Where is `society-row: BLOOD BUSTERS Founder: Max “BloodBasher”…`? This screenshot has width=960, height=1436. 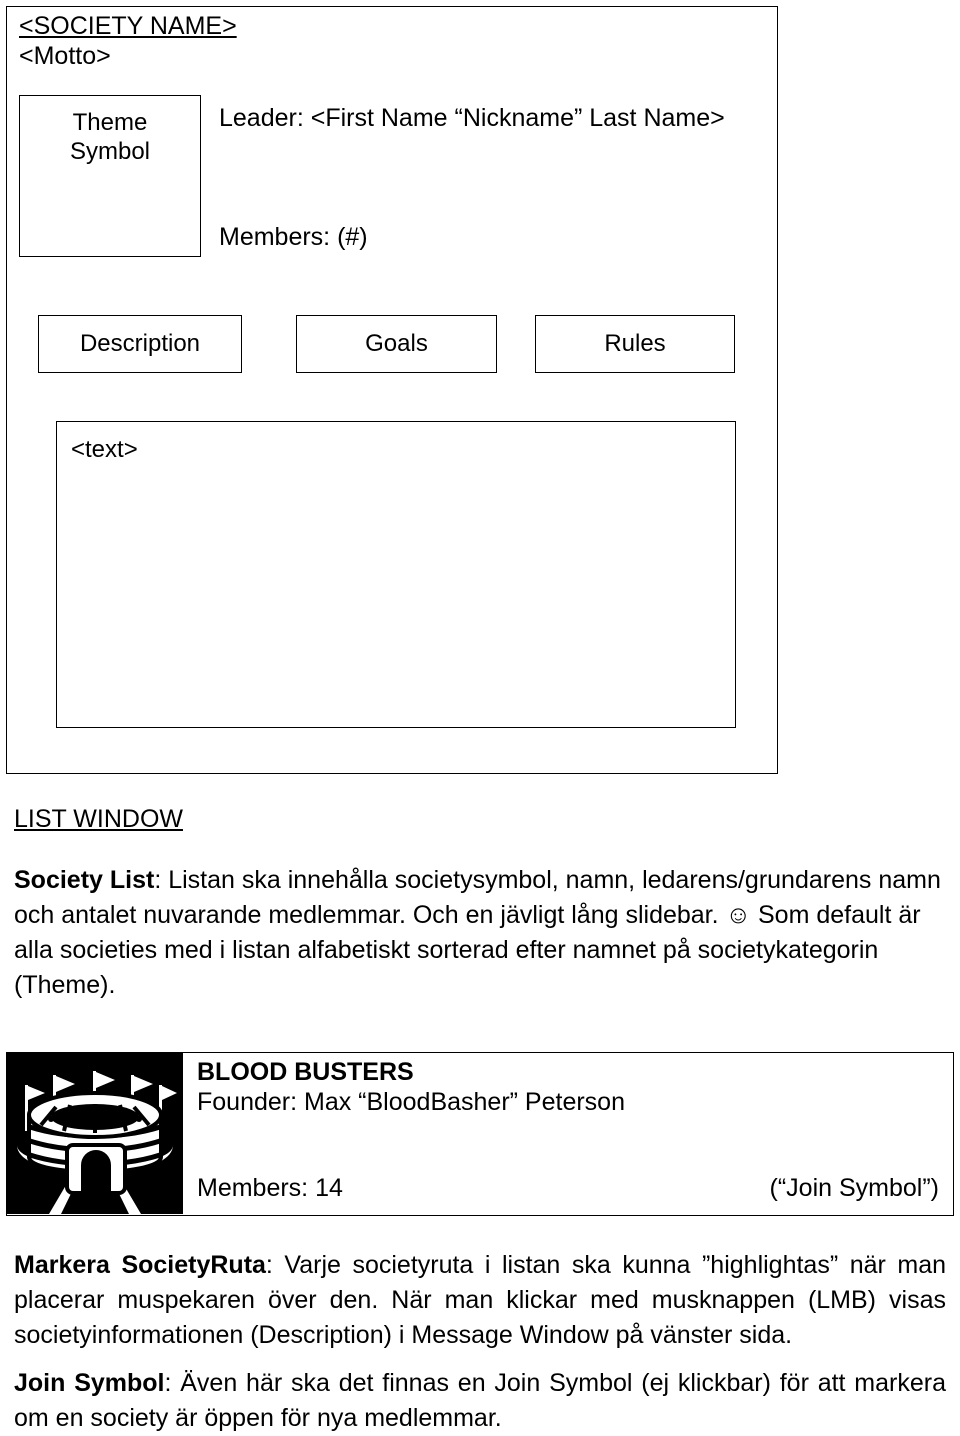 society-row: BLOOD BUSTERS Founder: Max “BloodBasher”… is located at coordinates (480, 1134).